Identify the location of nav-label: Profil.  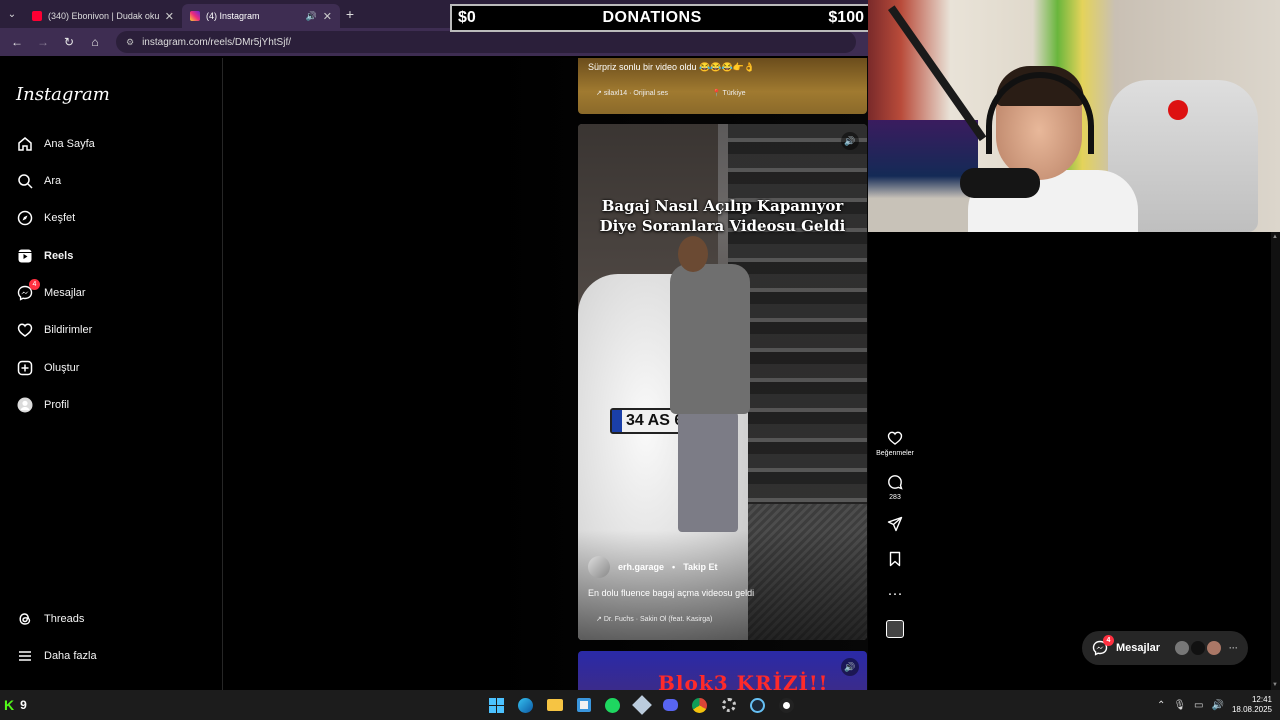
(57, 405).